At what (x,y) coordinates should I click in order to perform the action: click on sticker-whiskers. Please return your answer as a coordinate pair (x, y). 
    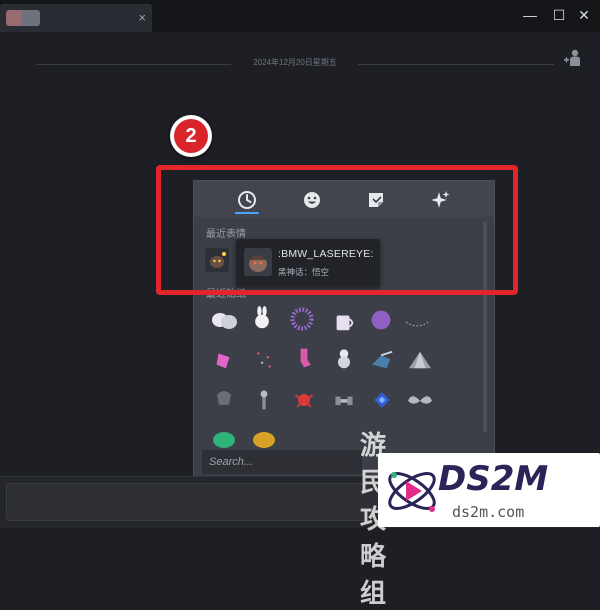
    Looking at the image, I should click on (417, 324).